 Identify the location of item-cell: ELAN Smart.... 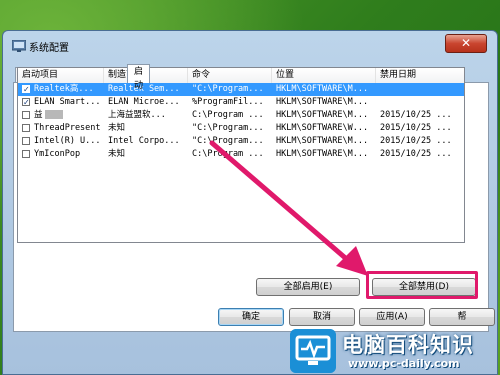
(67, 102).